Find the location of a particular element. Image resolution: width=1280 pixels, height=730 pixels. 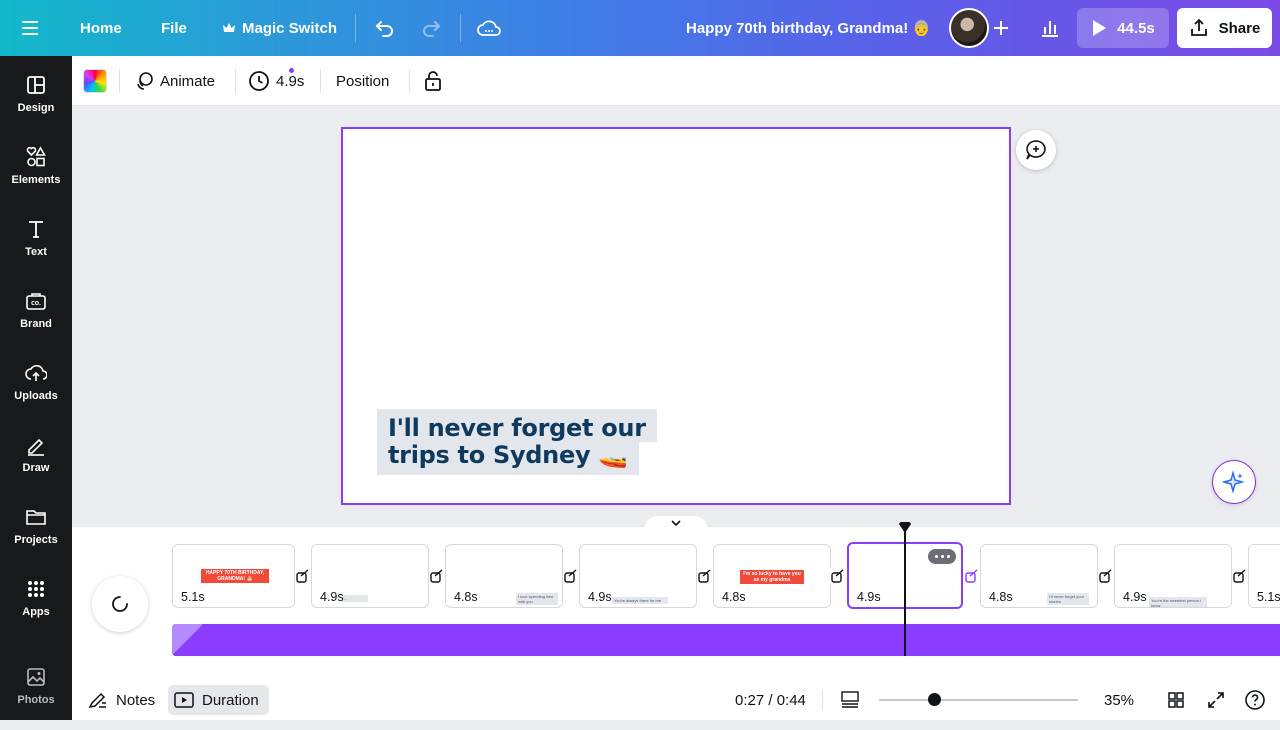

sidebar-item-text: Text is located at coordinates (36, 250).